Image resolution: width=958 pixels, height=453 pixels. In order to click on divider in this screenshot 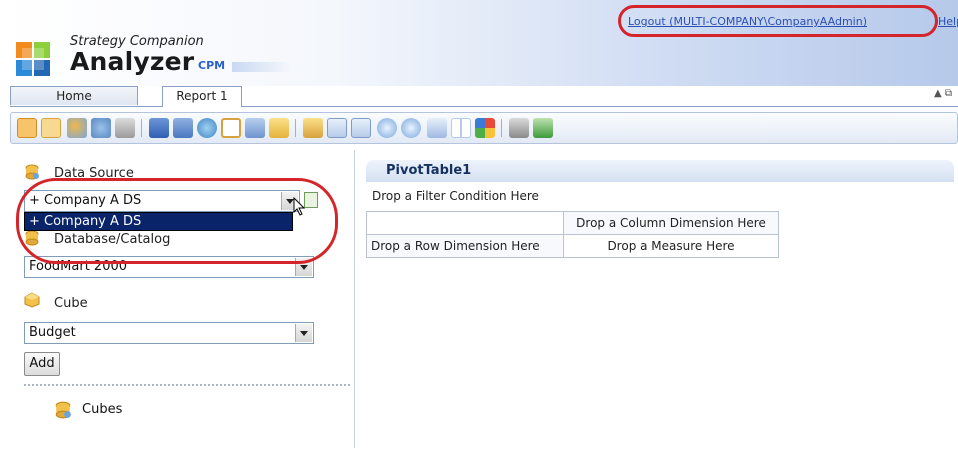, I will do `click(187, 385)`.